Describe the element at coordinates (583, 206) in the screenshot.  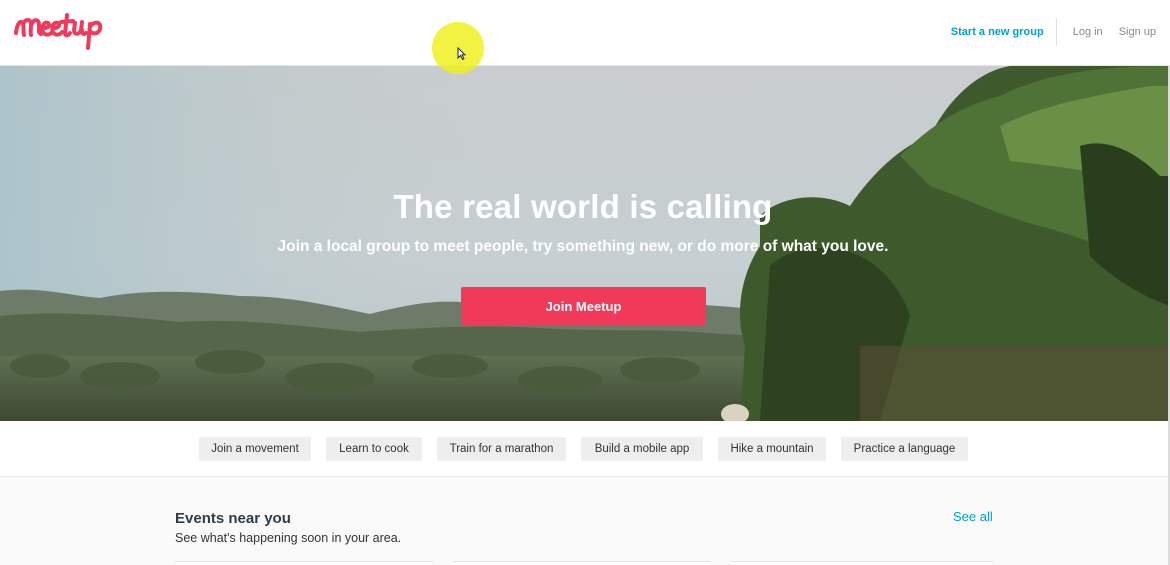
I see `hero-title: The real world is calling` at that location.